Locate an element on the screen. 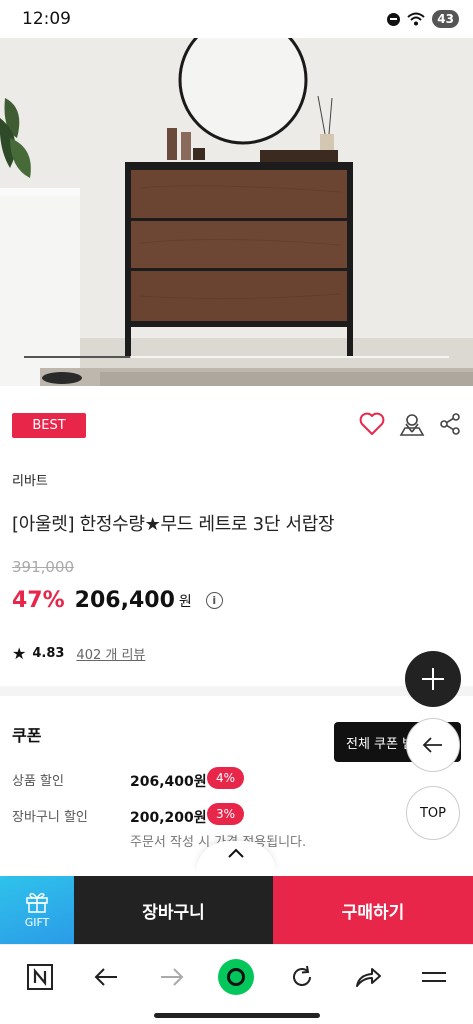 The height and width of the screenshot is (1024, 473). green-home-button is located at coordinates (236, 977).